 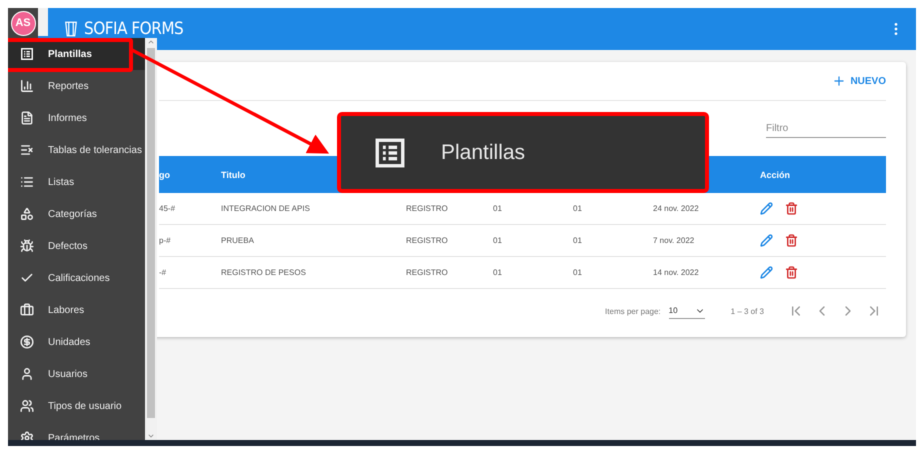 What do you see at coordinates (483, 152) in the screenshot?
I see `callout-label: Plantillas` at bounding box center [483, 152].